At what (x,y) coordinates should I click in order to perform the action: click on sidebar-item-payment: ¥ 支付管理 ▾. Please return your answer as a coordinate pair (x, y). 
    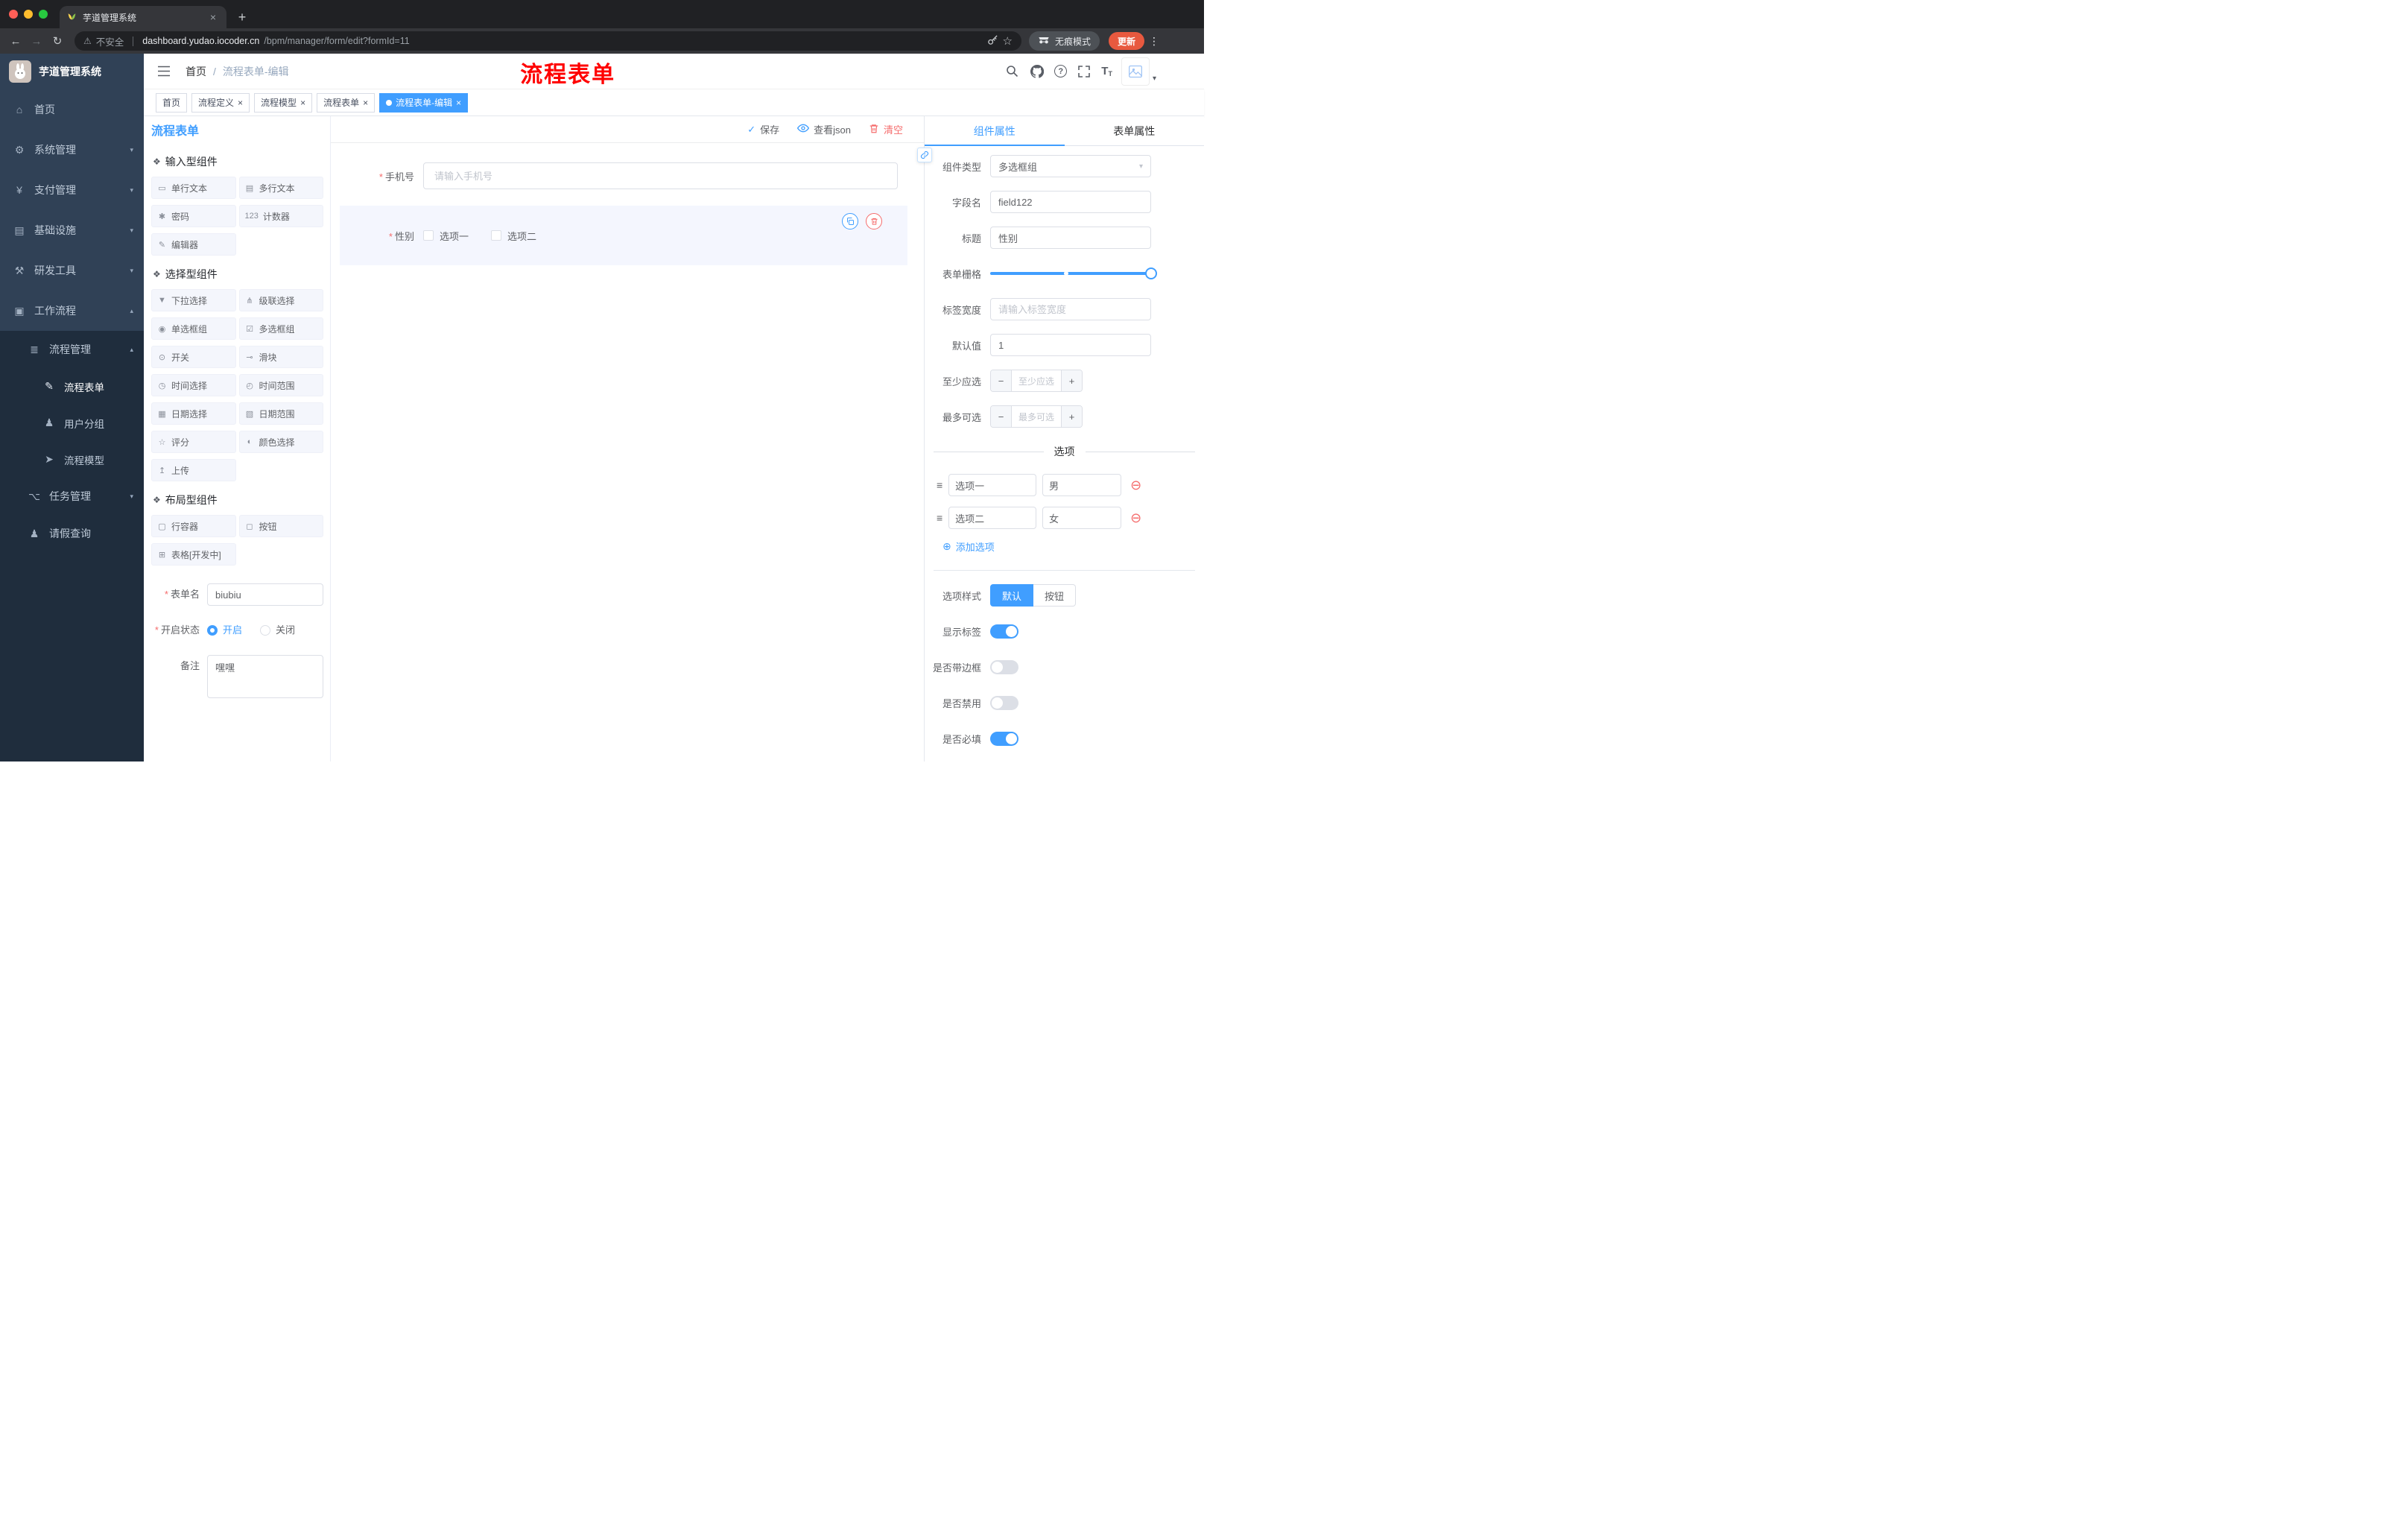
    Looking at the image, I should click on (72, 190).